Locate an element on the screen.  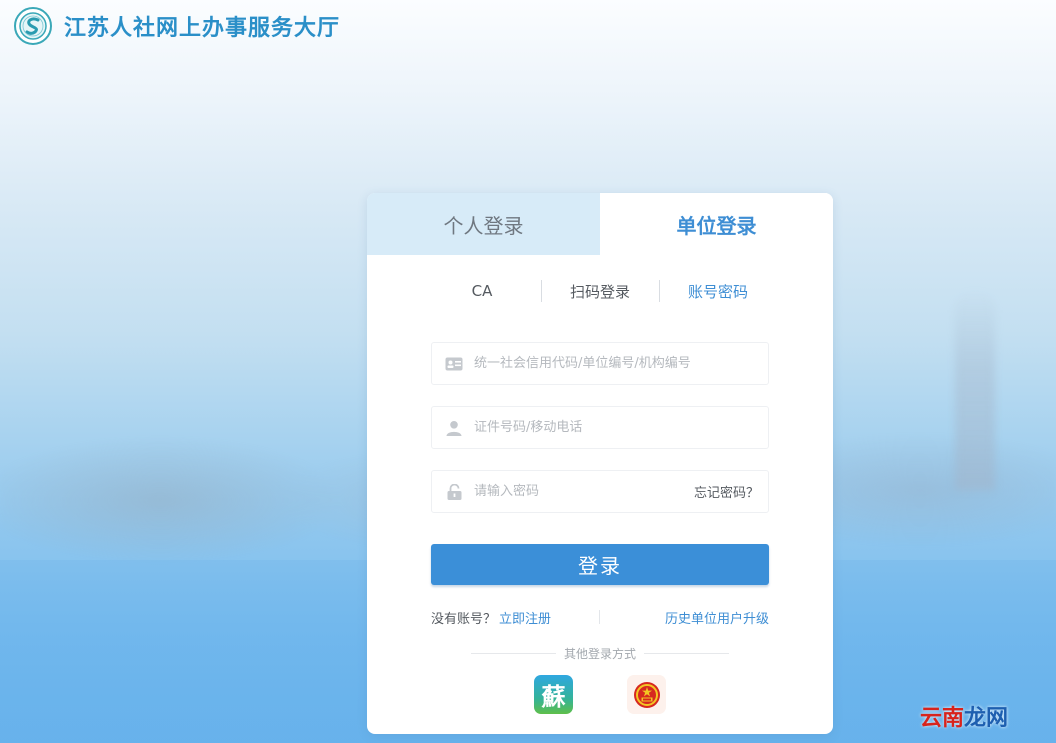
site-header: 江苏人社网上办事服务大厅 is located at coordinates (177, 26).